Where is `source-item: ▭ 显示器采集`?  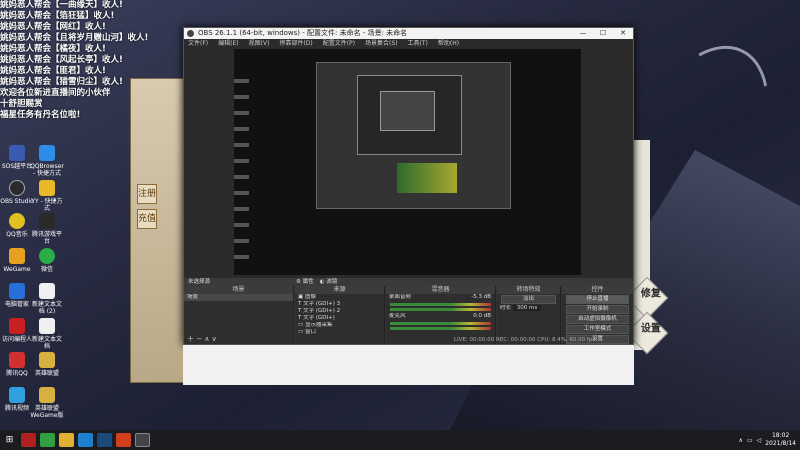 source-item: ▭ 显示器采集 is located at coordinates (339, 325).